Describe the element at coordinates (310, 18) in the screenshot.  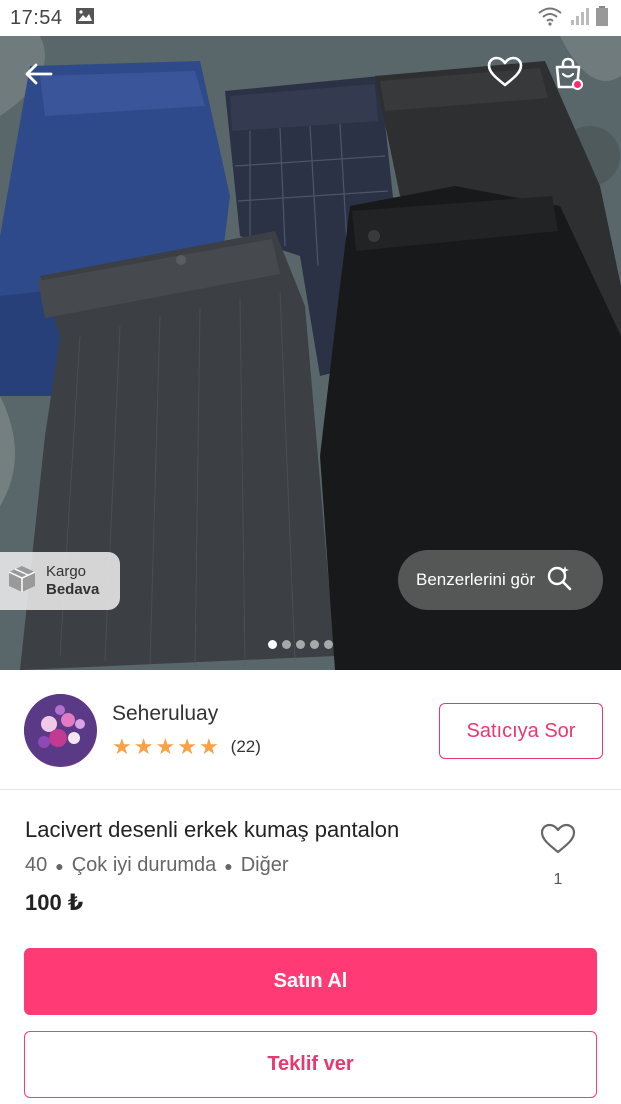
I see `status-bar: 17:54` at that location.